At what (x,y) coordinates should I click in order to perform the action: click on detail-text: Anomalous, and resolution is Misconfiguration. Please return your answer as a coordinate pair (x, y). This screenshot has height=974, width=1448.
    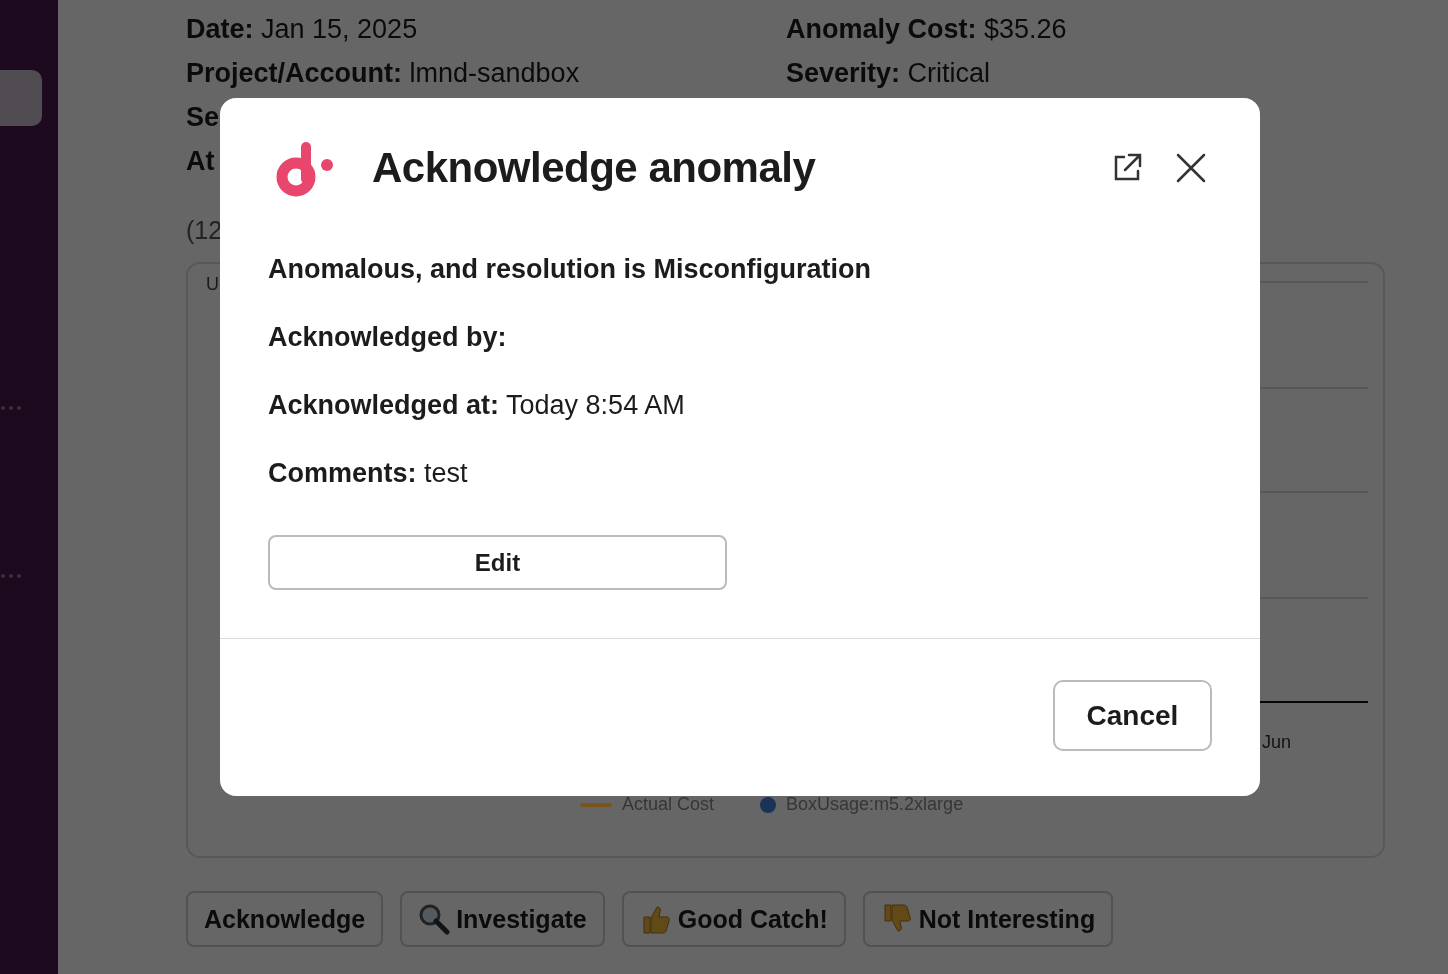
    Looking at the image, I should click on (570, 269).